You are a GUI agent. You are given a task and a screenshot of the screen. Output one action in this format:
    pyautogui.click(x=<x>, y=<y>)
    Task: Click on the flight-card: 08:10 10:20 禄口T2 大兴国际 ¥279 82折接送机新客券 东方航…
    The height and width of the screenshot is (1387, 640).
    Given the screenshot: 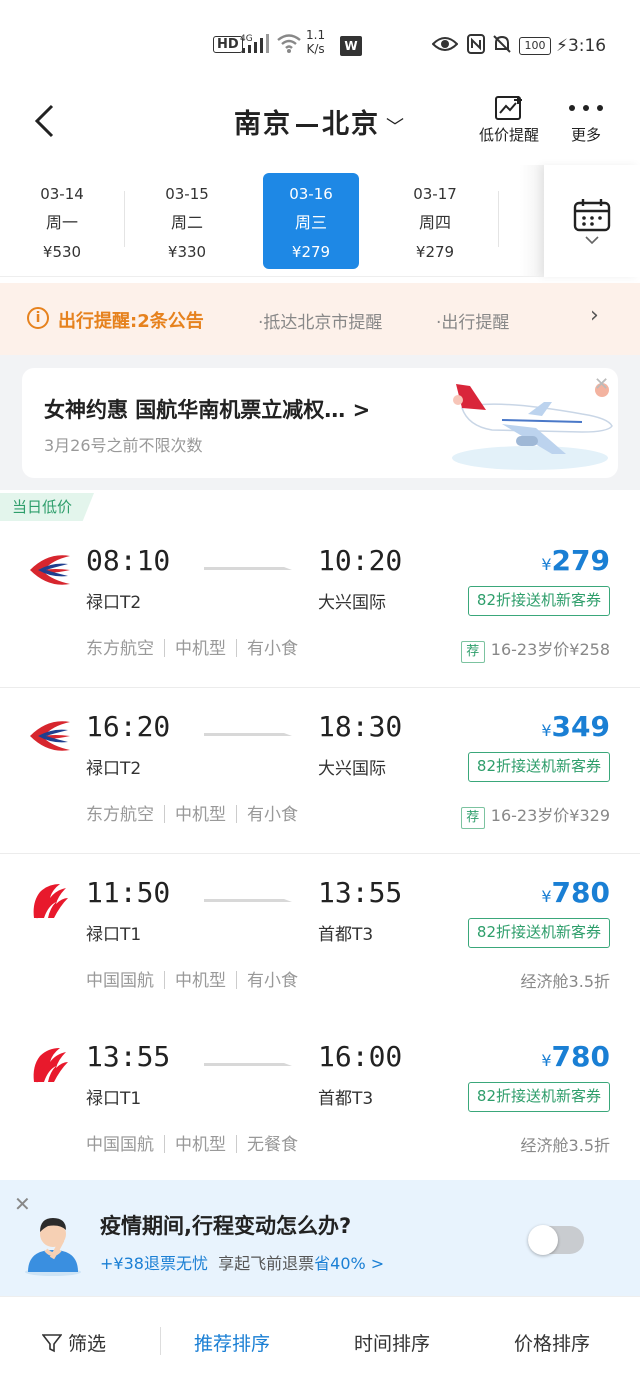 What is the action you would take?
    pyautogui.click(x=320, y=605)
    